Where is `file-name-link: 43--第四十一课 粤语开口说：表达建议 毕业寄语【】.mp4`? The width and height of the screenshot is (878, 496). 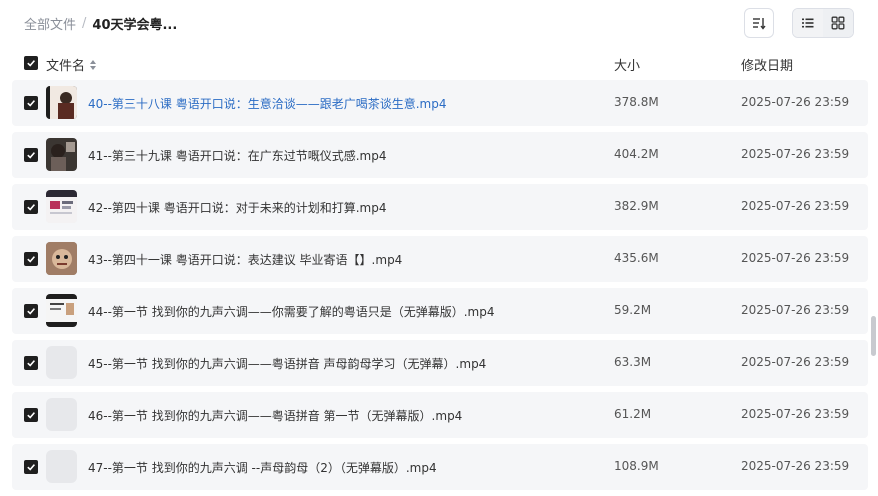
file-name-link: 43--第四十一课 粤语开口说：表达建议 毕业寄语【】.mp4 is located at coordinates (245, 259).